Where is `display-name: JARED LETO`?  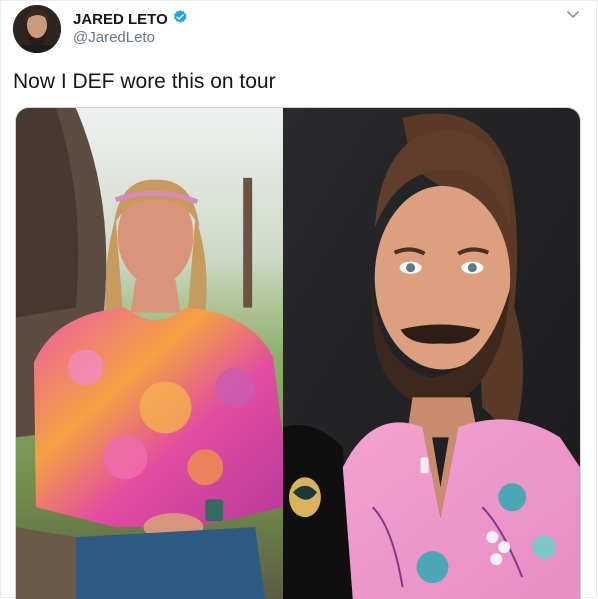
display-name: JARED LETO is located at coordinates (120, 19).